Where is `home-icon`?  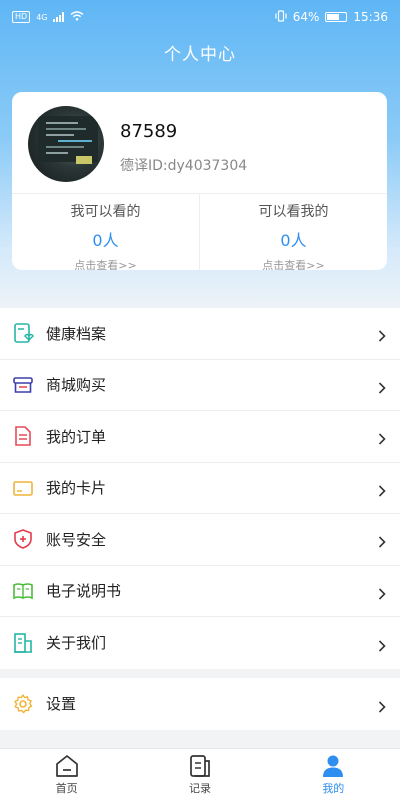
home-icon is located at coordinates (67, 766).